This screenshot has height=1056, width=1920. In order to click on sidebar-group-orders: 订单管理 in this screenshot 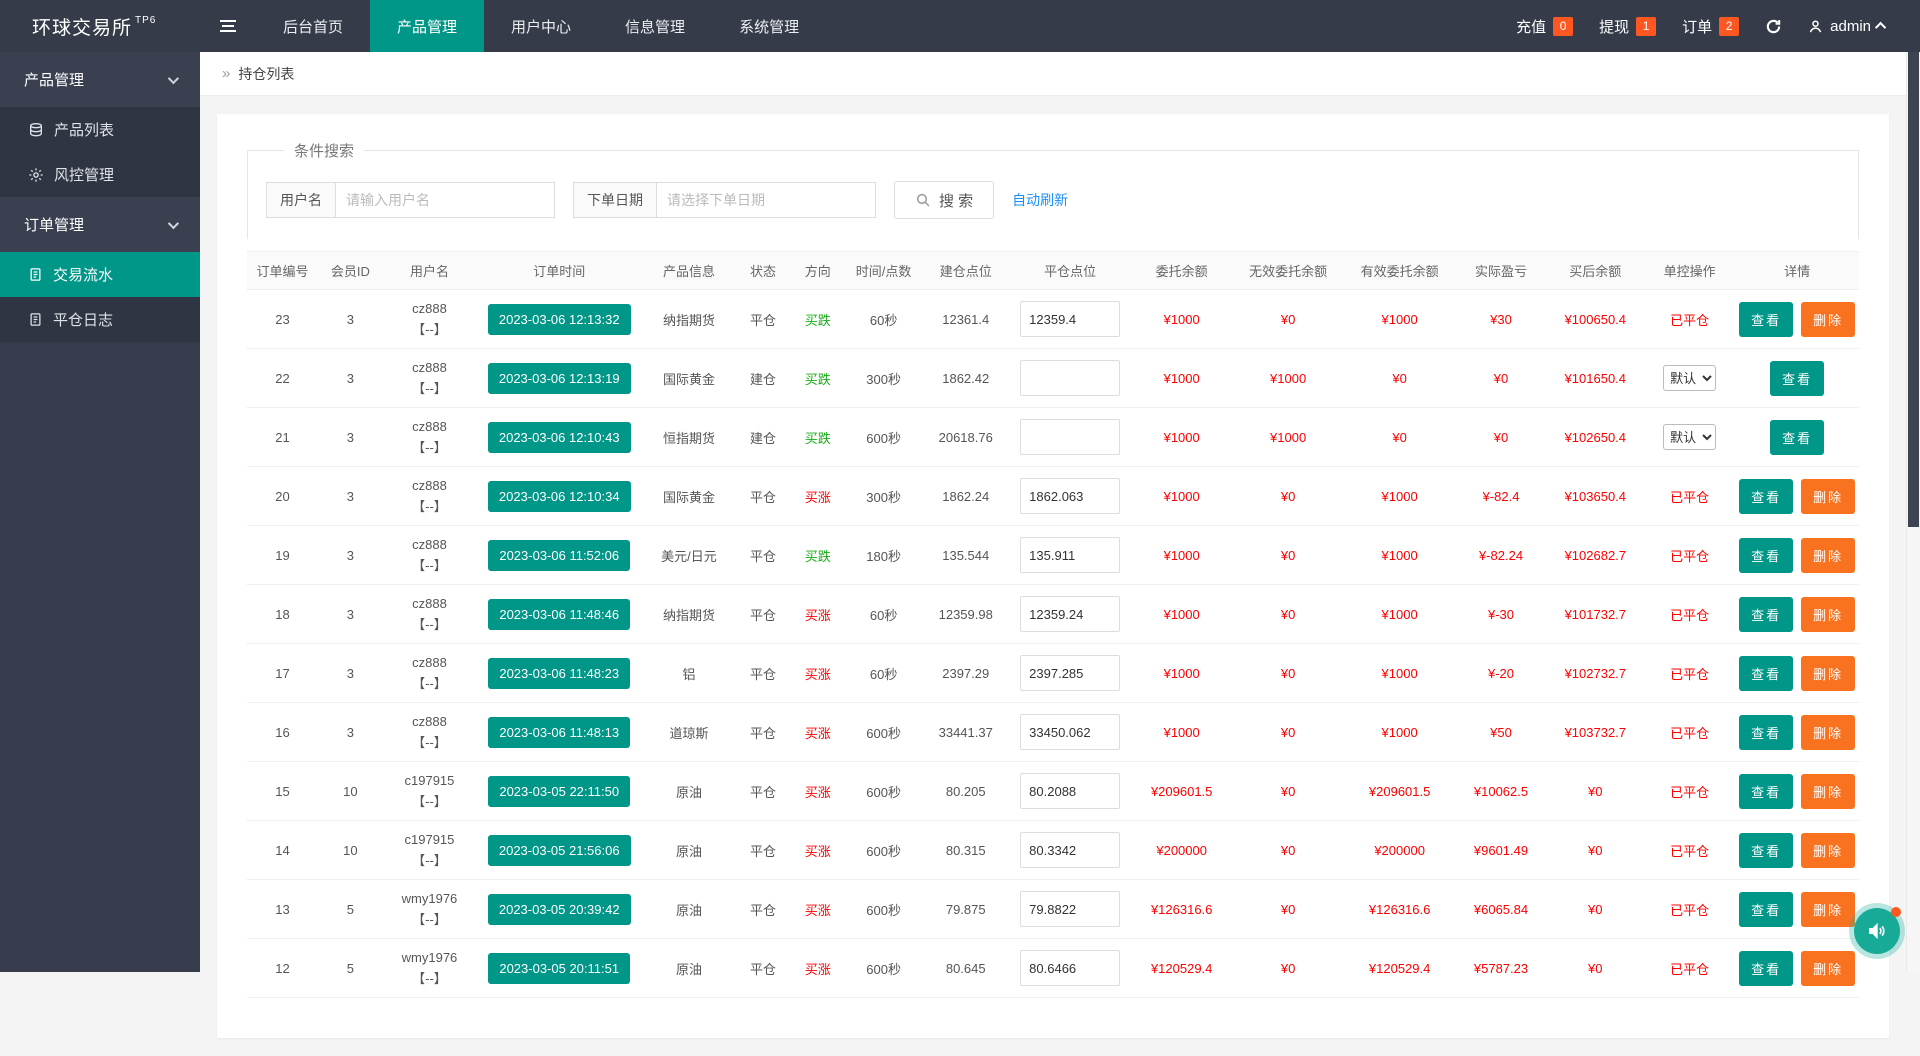, I will do `click(100, 224)`.